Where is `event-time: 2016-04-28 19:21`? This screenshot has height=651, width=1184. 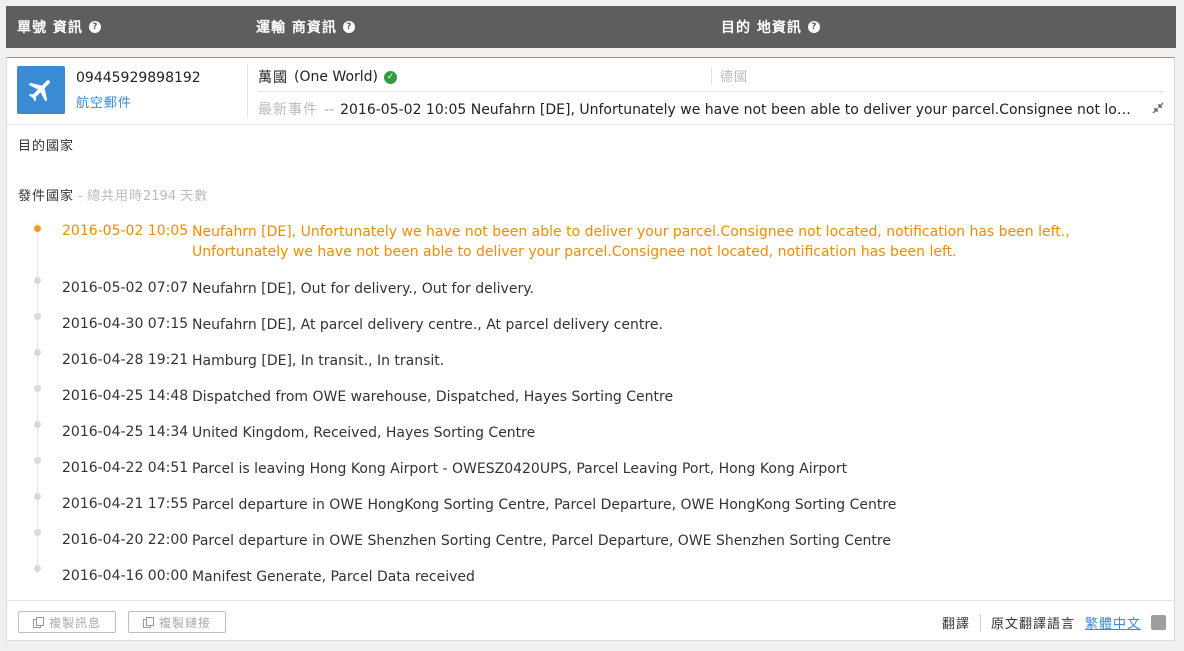
event-time: 2016-04-28 19:21 is located at coordinates (125, 360).